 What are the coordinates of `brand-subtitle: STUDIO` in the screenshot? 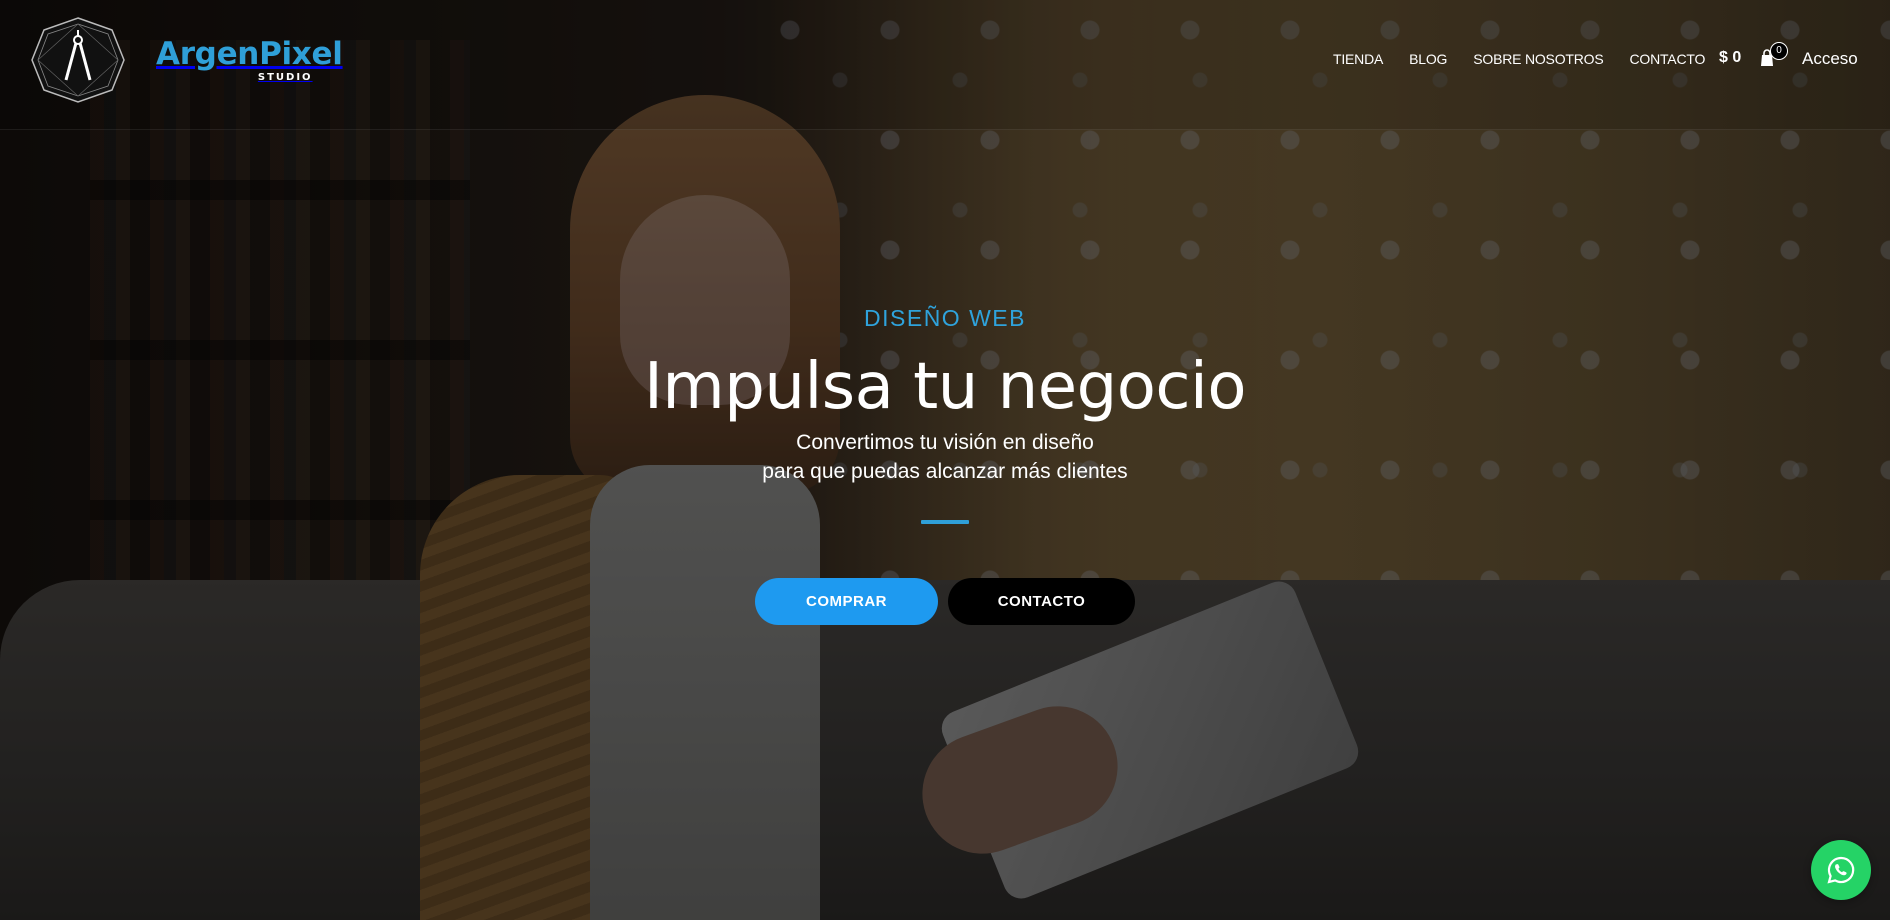 It's located at (285, 77).